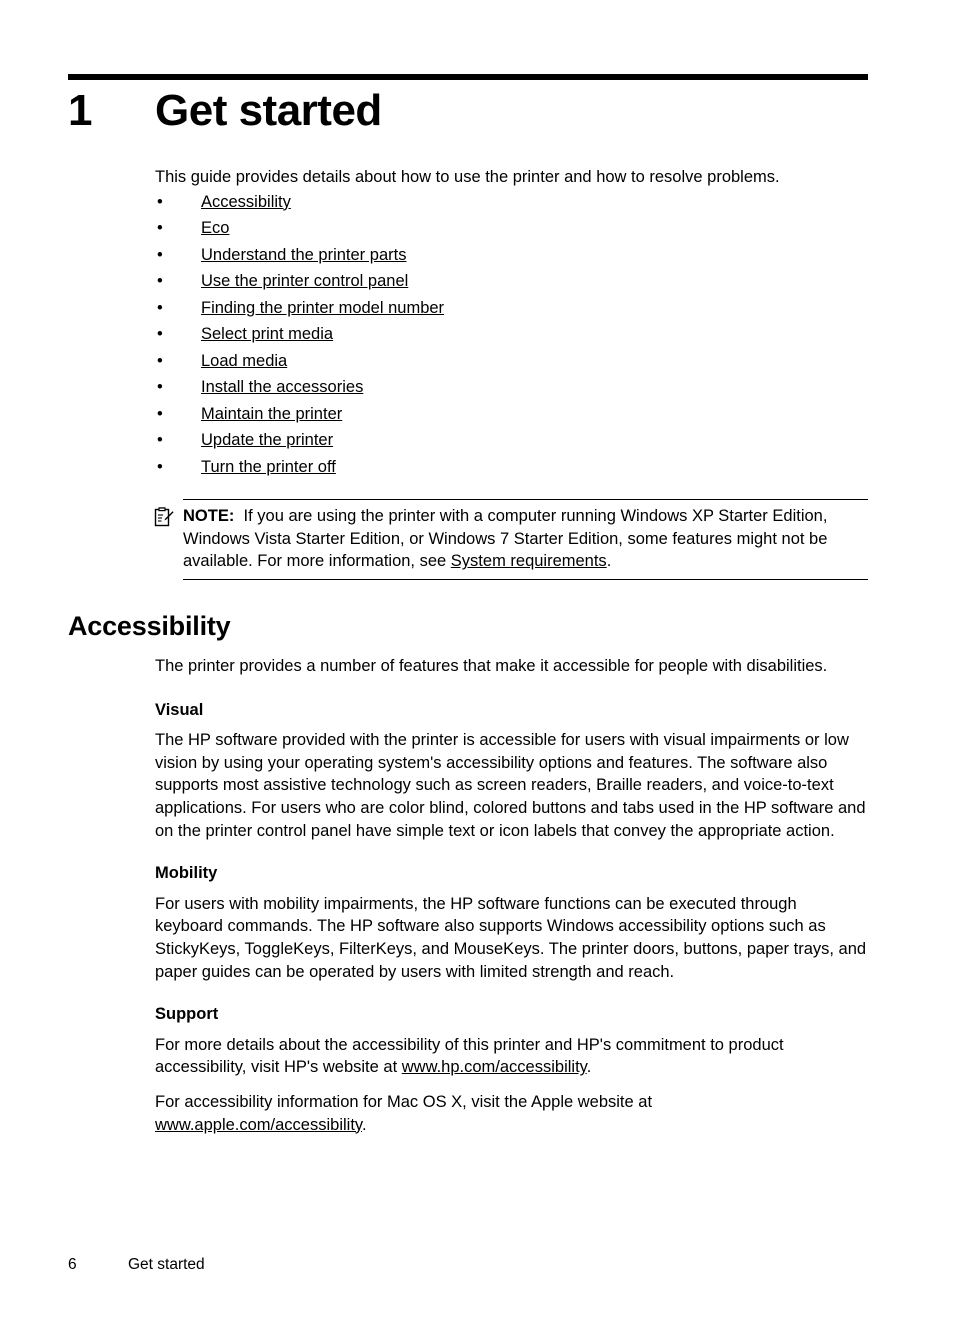  Describe the element at coordinates (609, 561) in the screenshot. I see `note-text-after: .` at that location.